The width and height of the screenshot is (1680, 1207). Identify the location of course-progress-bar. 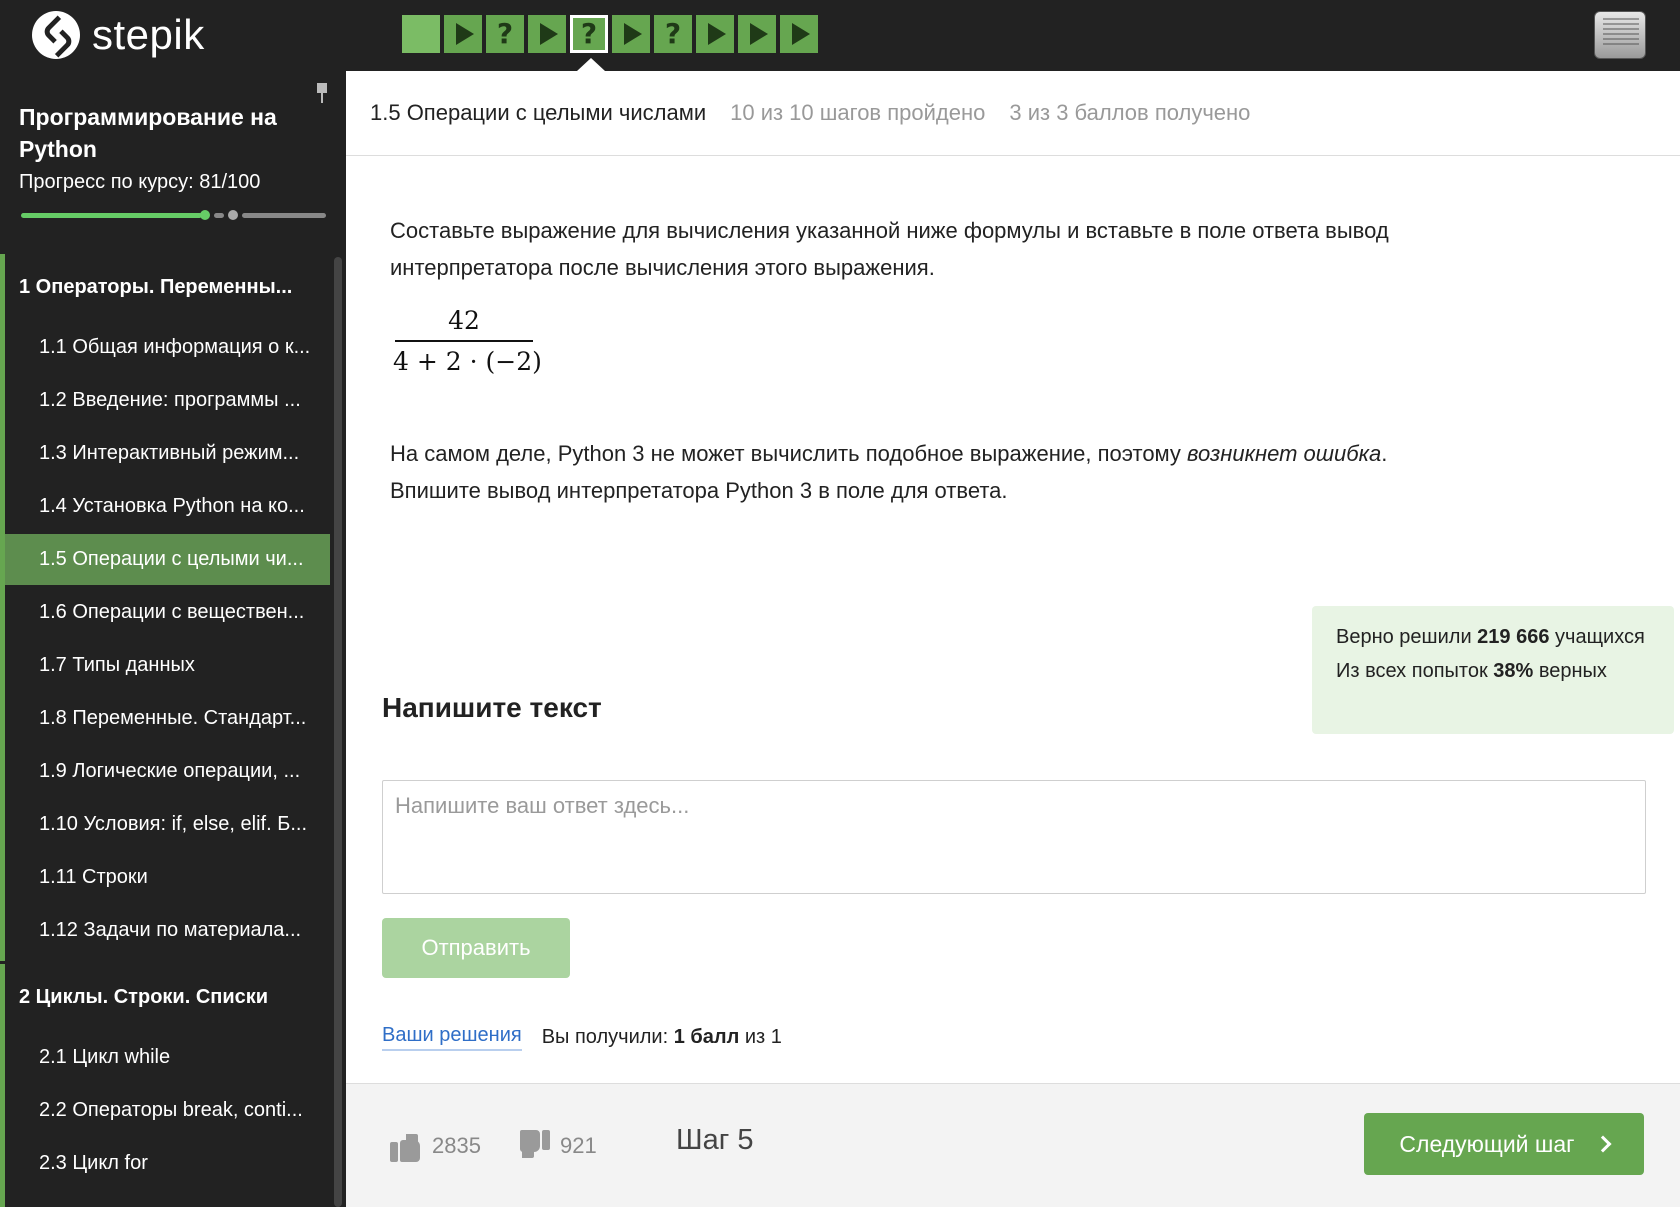
(173, 215).